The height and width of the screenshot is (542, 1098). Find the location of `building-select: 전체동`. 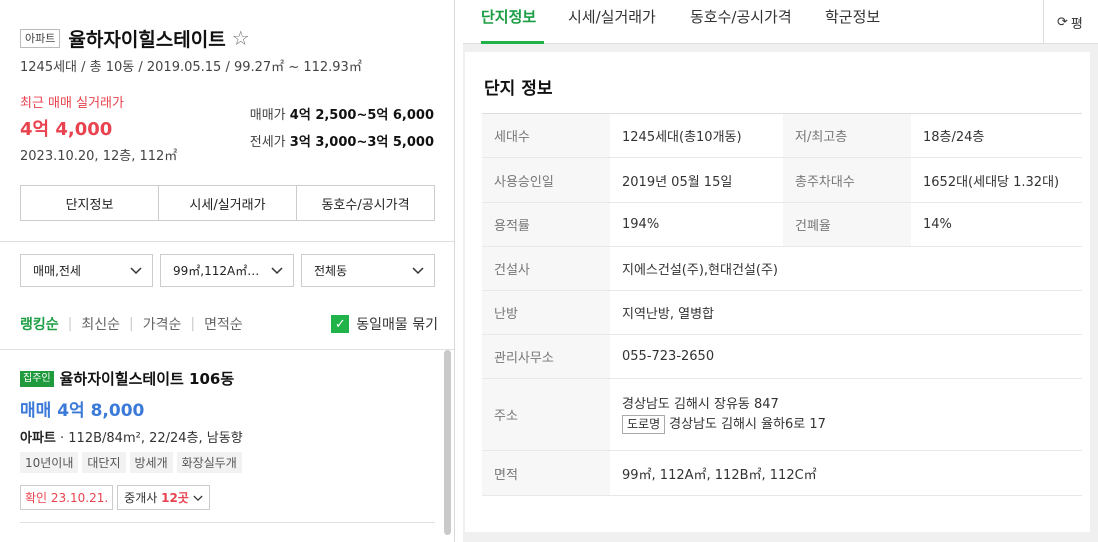

building-select: 전체동 is located at coordinates (368, 270).